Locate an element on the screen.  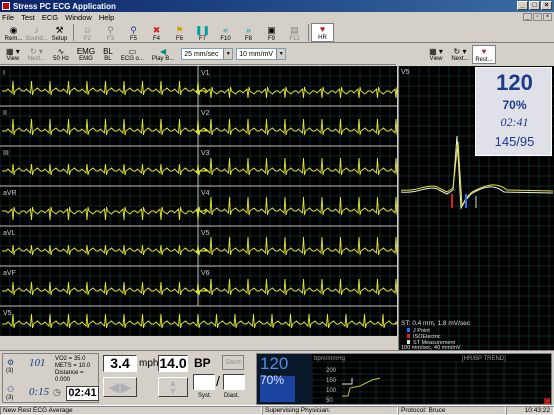
toolbar-button-f4: ✖ F4 is located at coordinates (156, 33).